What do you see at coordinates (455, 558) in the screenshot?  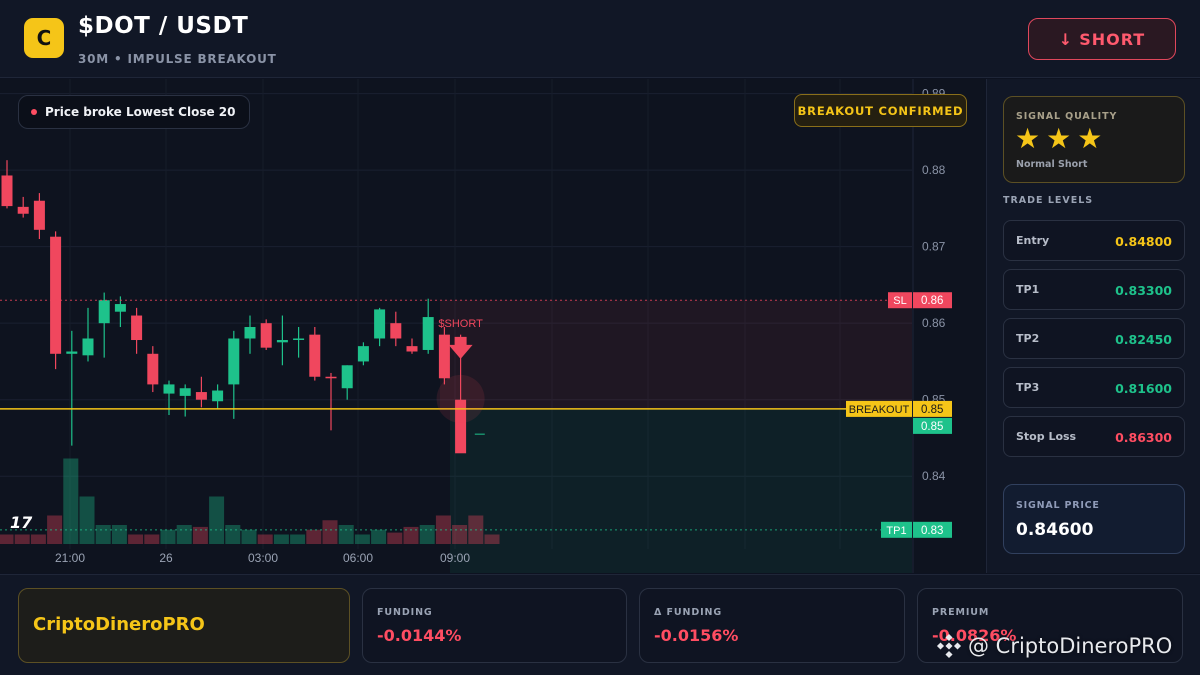 I see `time-tick-label: 09:00` at bounding box center [455, 558].